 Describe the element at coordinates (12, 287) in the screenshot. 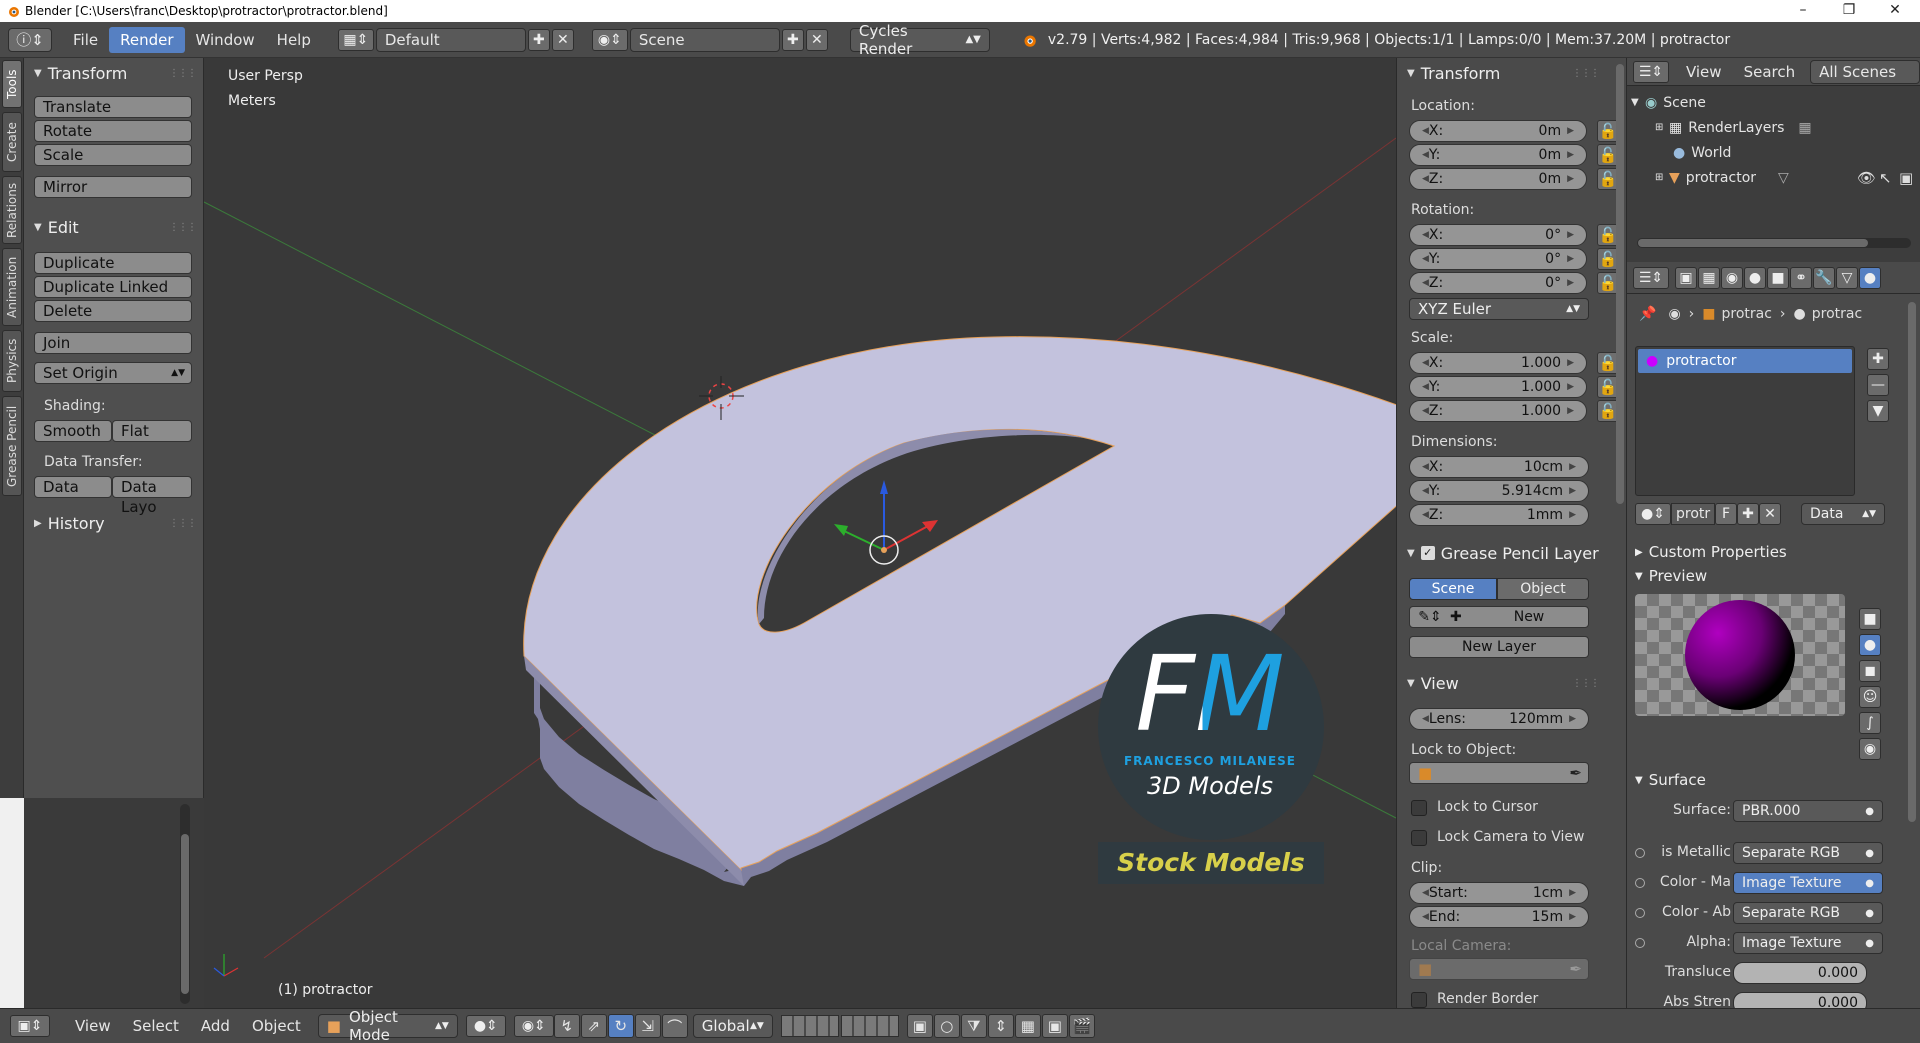

I see `tab-animation: Animation` at that location.